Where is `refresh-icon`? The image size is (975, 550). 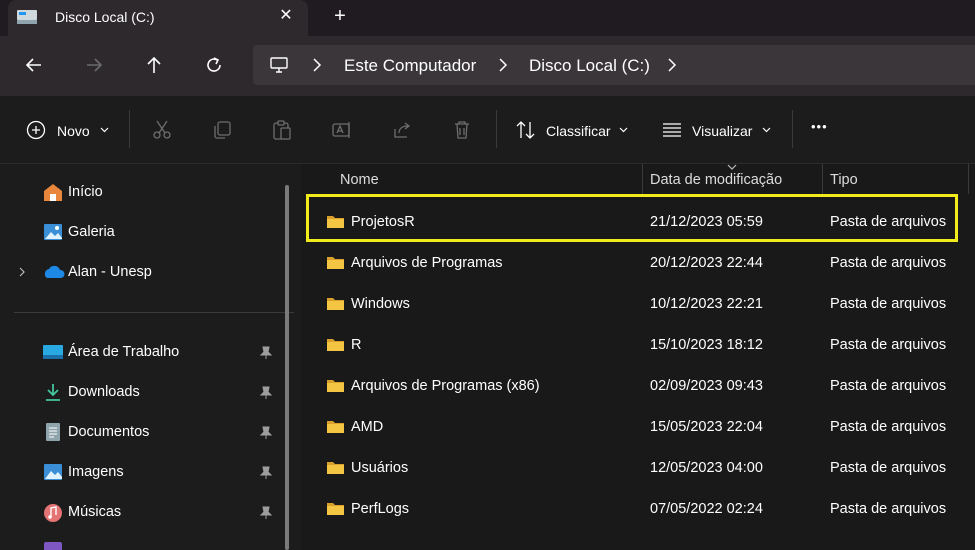 refresh-icon is located at coordinates (214, 64).